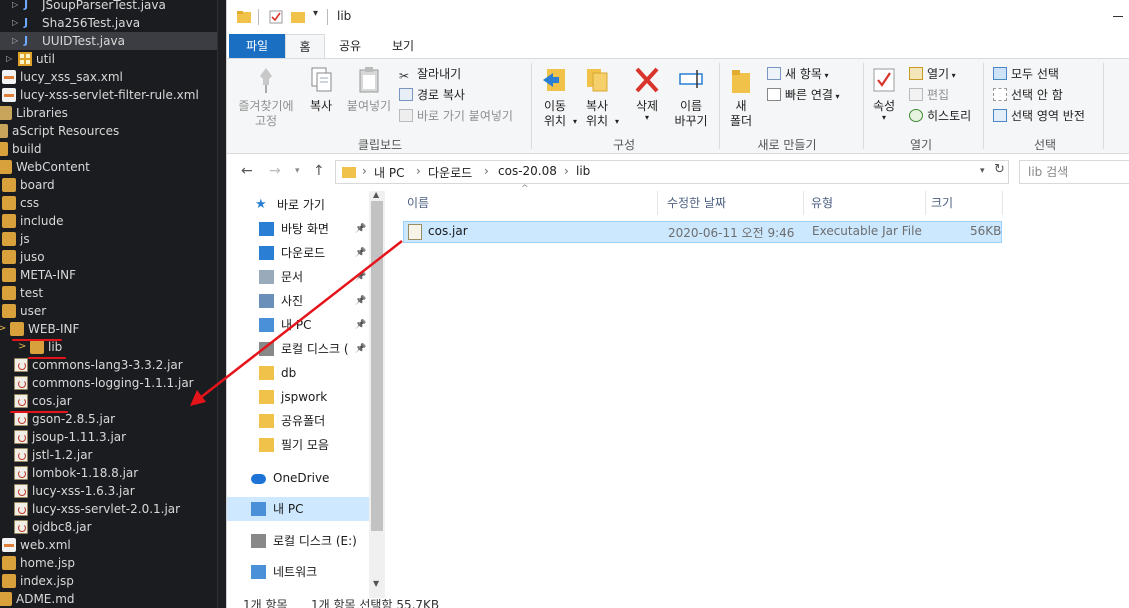 The image size is (1129, 608). What do you see at coordinates (108, 167) in the screenshot?
I see `tree-item: WebContent` at bounding box center [108, 167].